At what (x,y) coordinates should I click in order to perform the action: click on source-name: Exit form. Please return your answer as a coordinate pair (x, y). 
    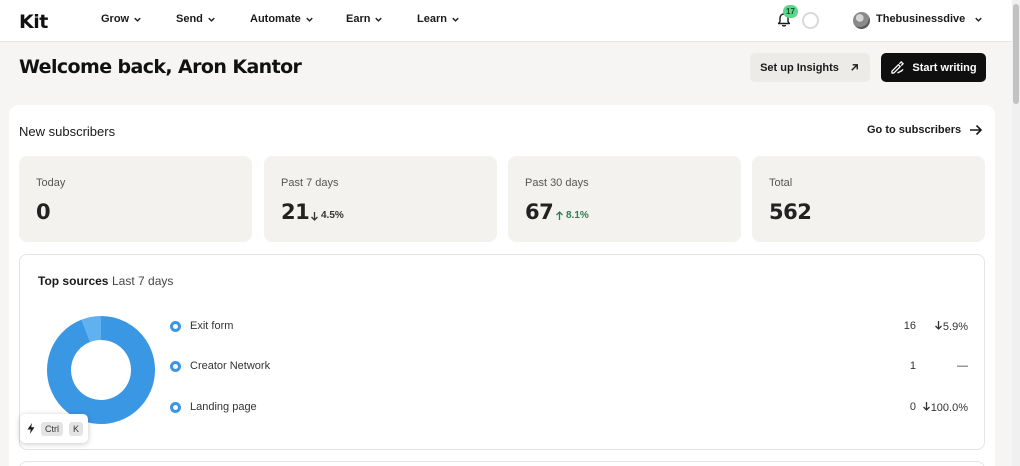
    Looking at the image, I should click on (212, 326).